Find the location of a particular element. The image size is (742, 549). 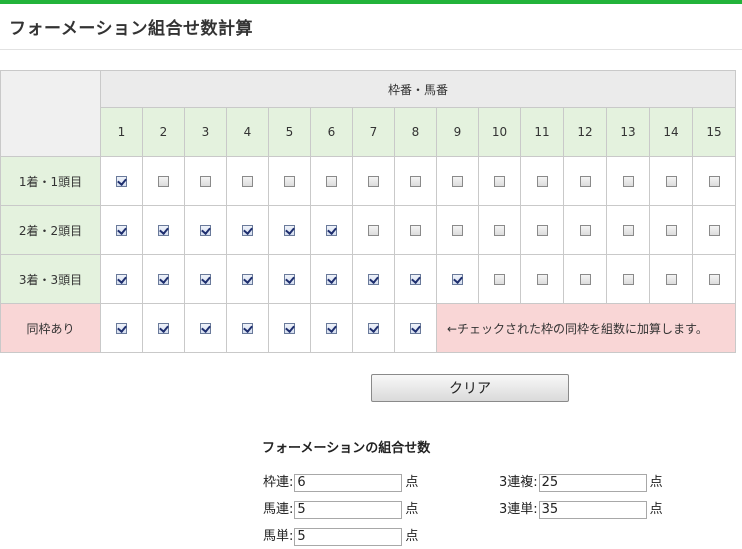

umaren-unit: 点 is located at coordinates (412, 509).